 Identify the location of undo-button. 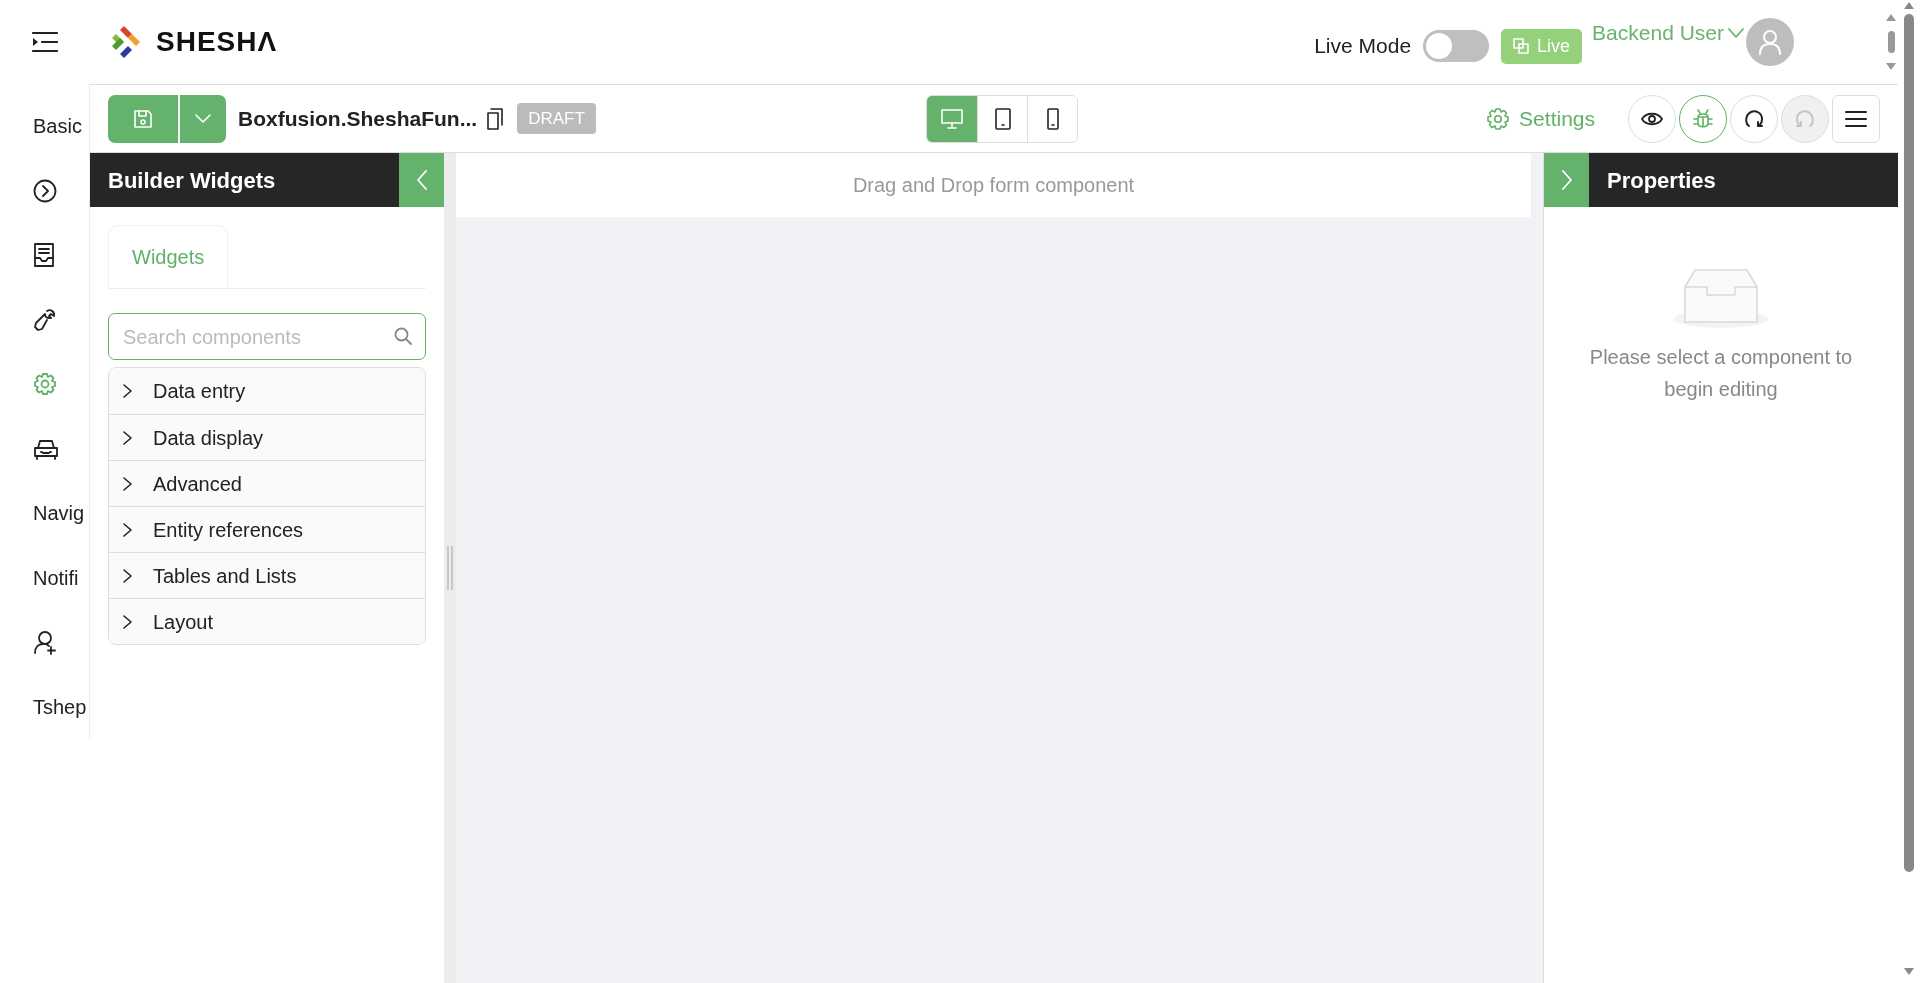
(1754, 118).